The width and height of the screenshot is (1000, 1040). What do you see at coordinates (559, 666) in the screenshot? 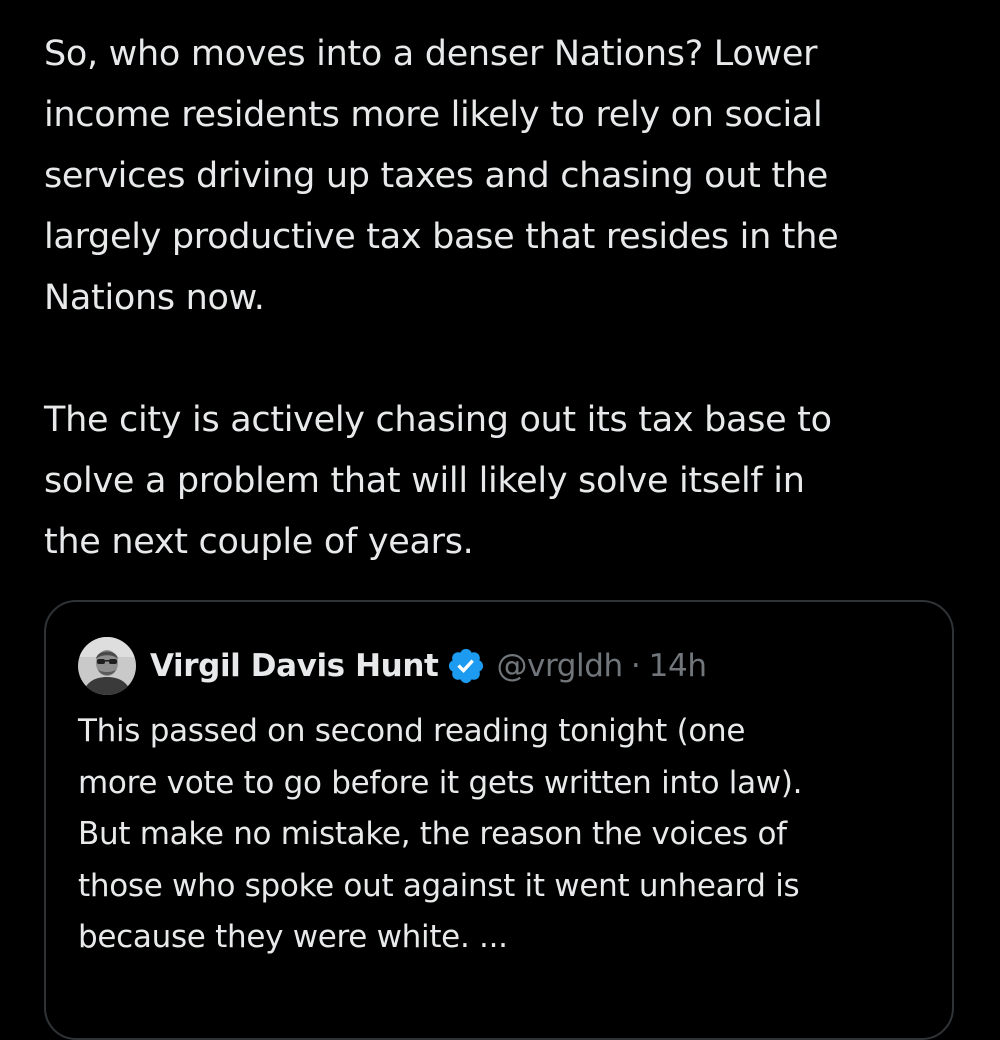
I see `author-handle: @vrgldh` at bounding box center [559, 666].